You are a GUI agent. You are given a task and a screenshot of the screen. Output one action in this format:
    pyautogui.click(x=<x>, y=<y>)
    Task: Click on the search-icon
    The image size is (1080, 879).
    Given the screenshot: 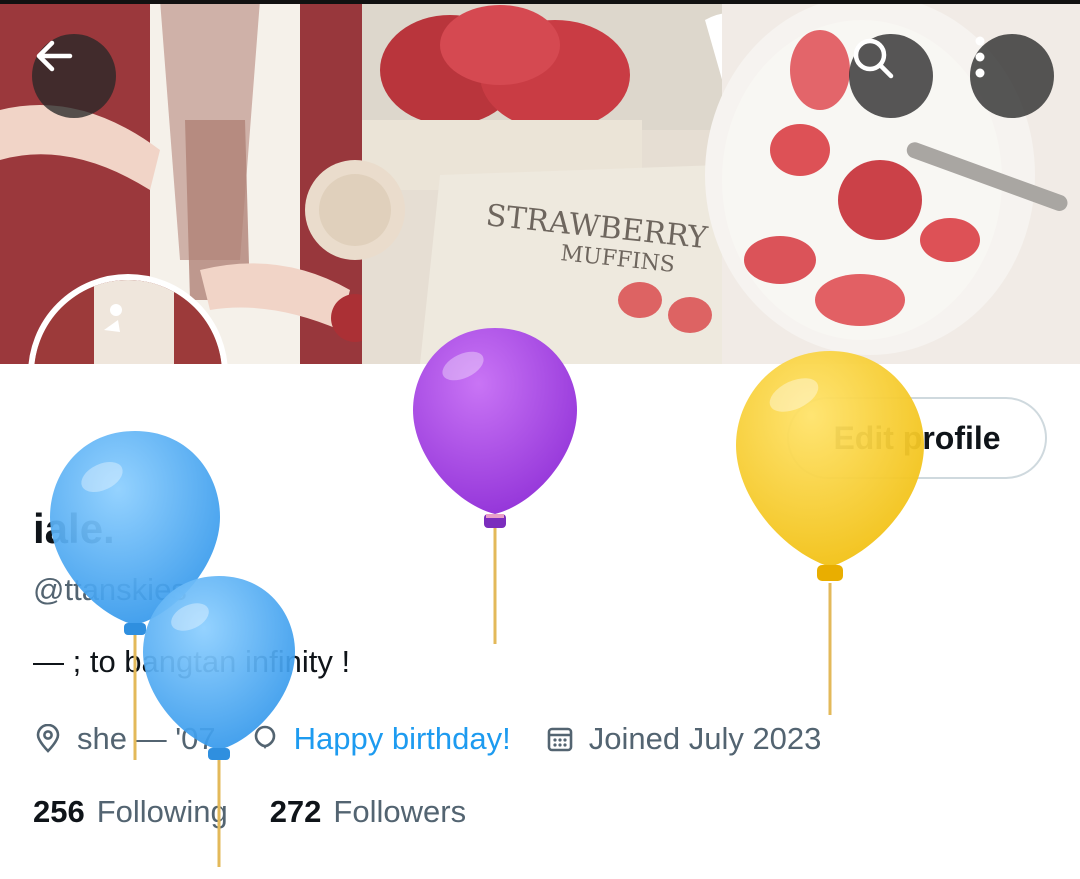 What is the action you would take?
    pyautogui.click(x=873, y=58)
    